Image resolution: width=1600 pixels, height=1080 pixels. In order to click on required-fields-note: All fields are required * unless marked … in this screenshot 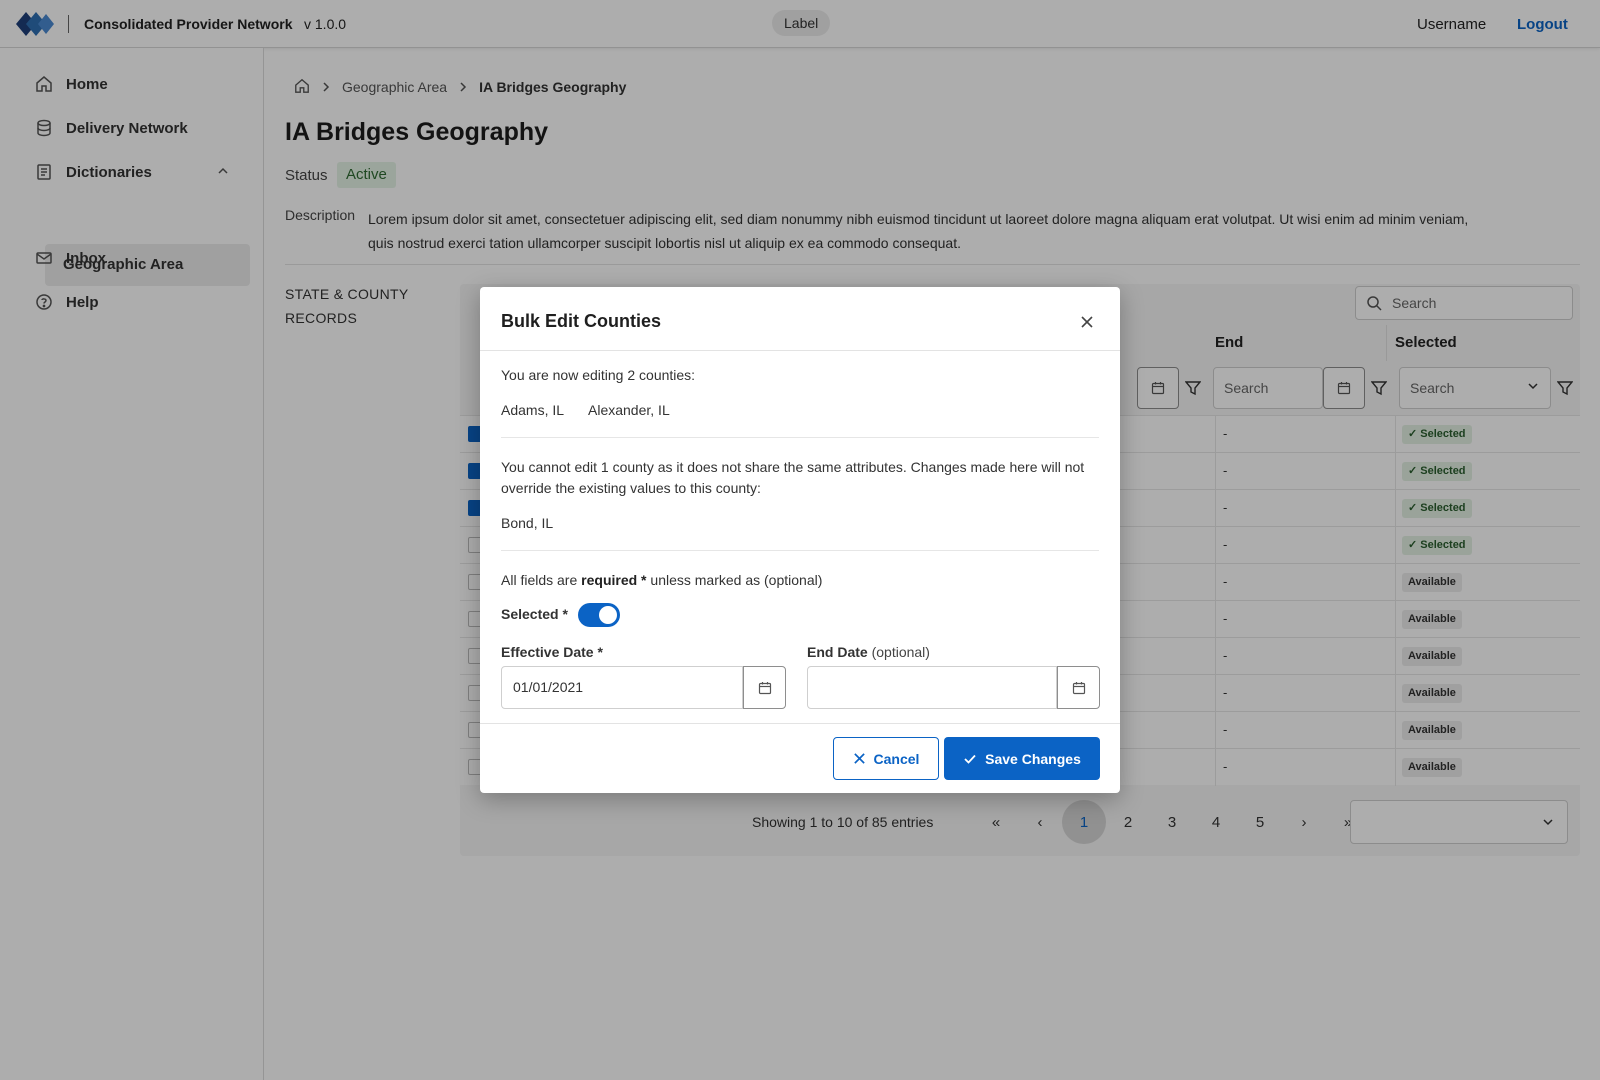, I will do `click(661, 580)`.